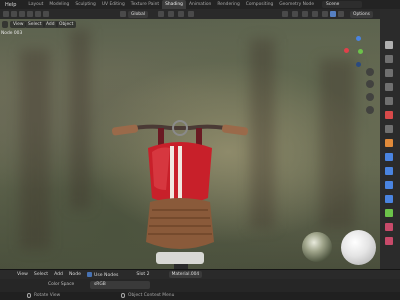 The width and height of the screenshot is (400, 300). I want to click on hdri-preview-sphere, so click(317, 247).